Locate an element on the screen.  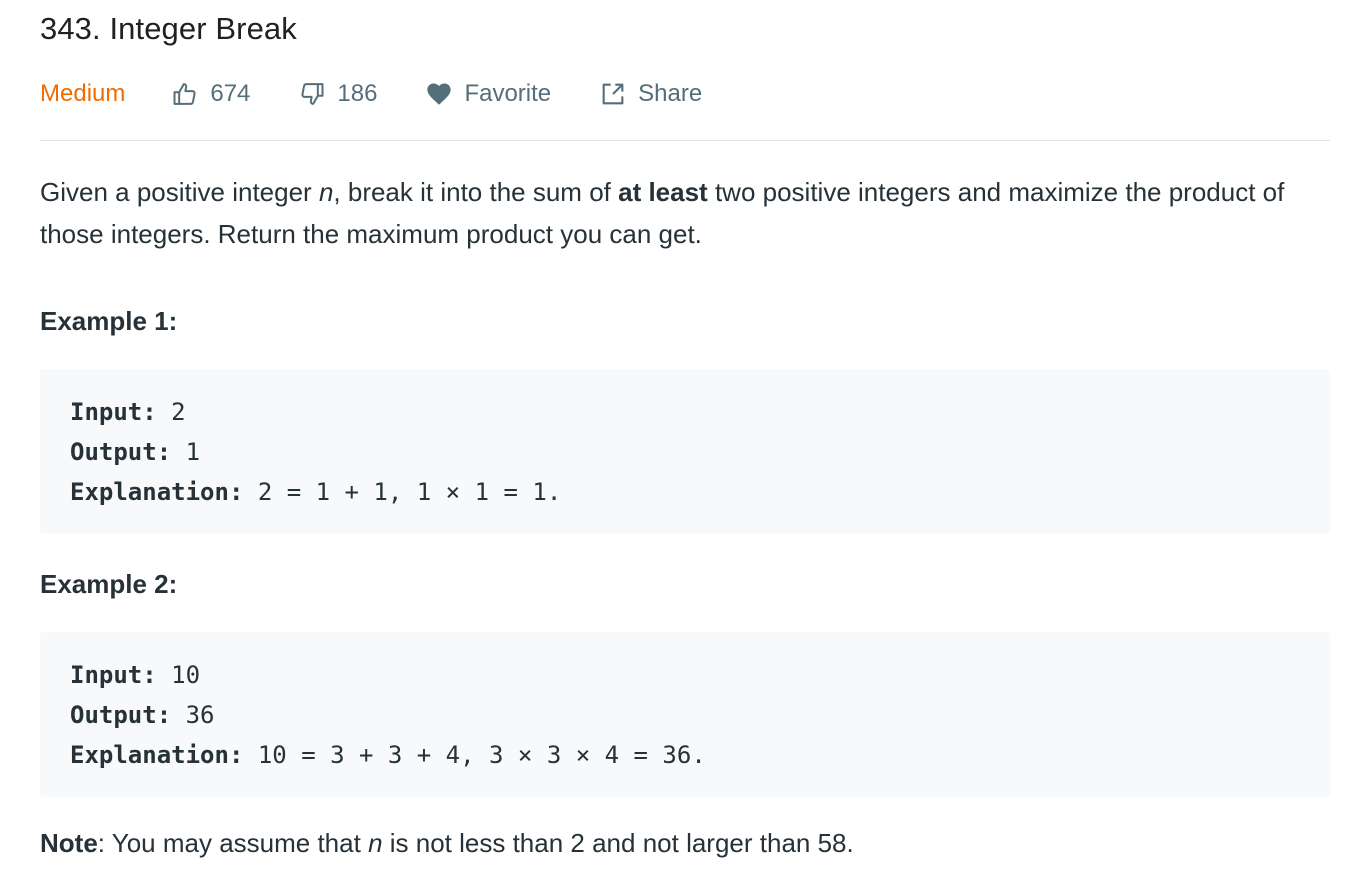
example-2-input-line: Input: 10 is located at coordinates (685, 675).